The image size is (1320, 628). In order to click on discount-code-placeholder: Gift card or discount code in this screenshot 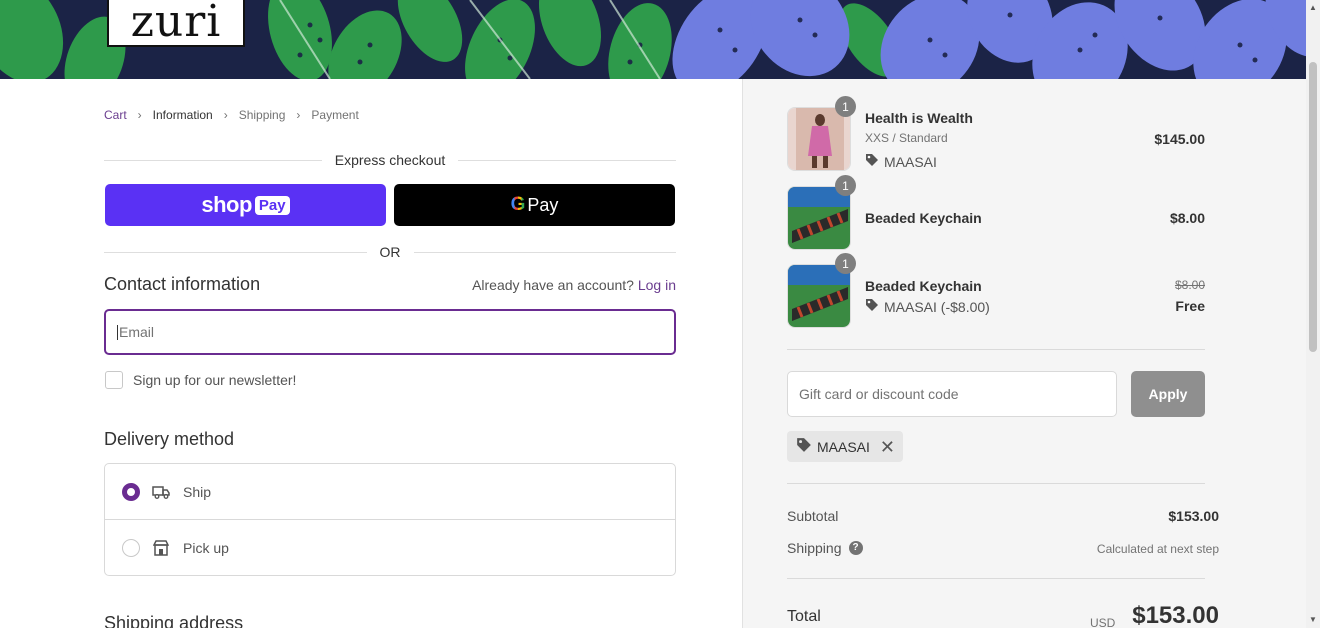, I will do `click(879, 394)`.